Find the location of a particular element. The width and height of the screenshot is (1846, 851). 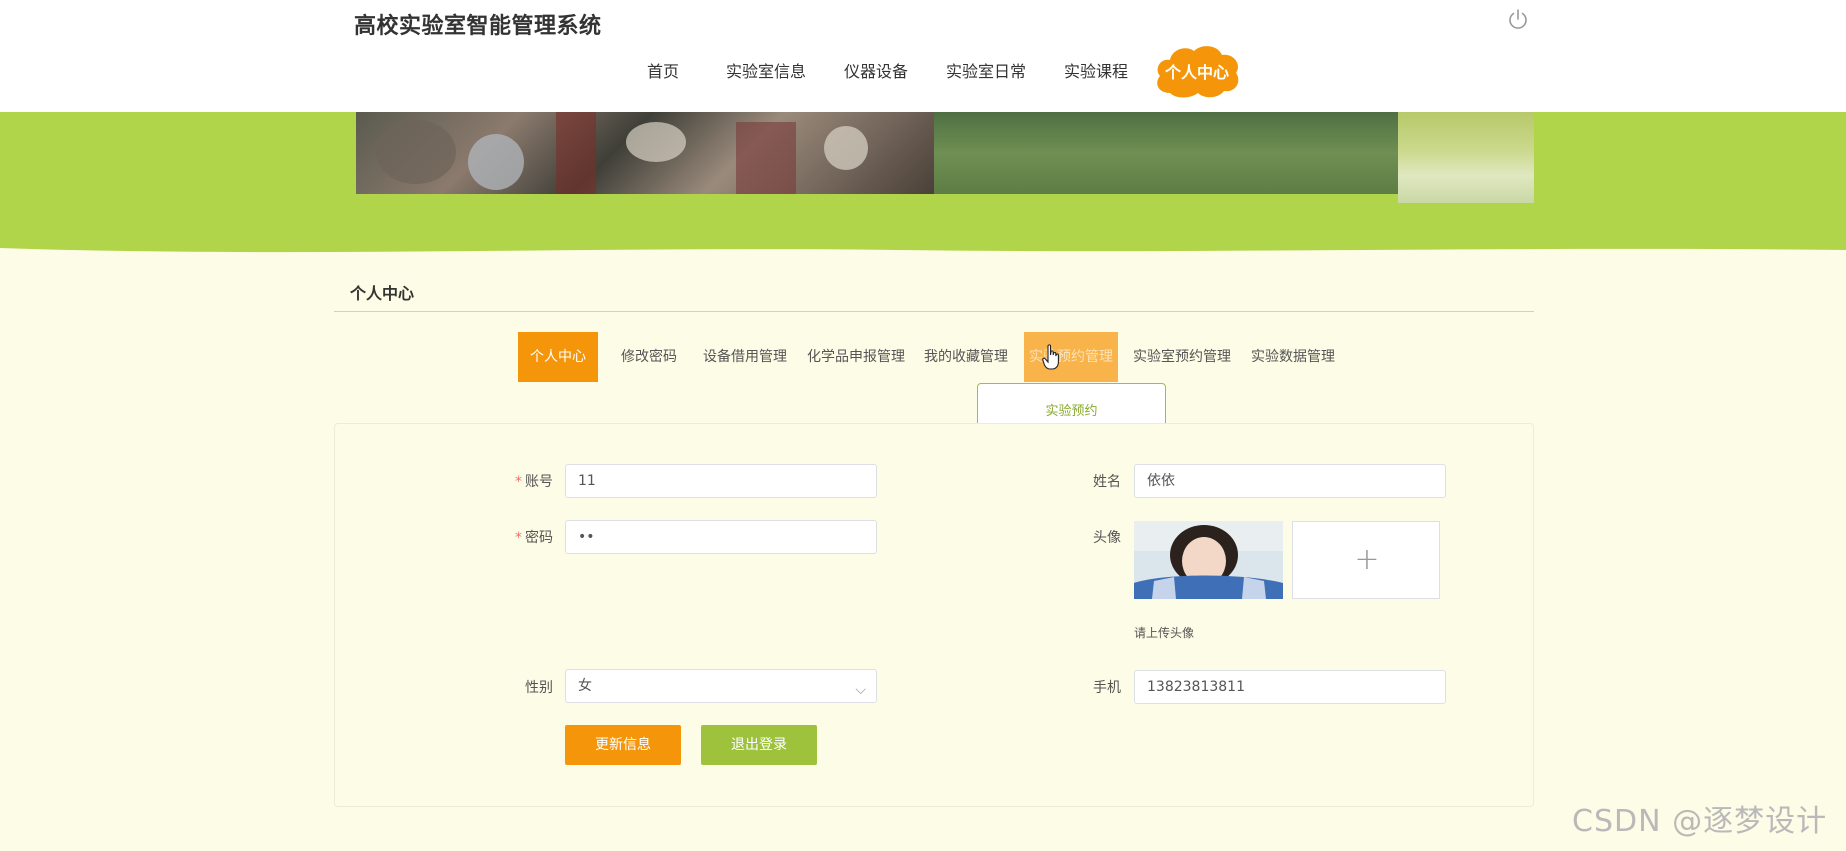

update-info-button: 更新信息 is located at coordinates (623, 745).